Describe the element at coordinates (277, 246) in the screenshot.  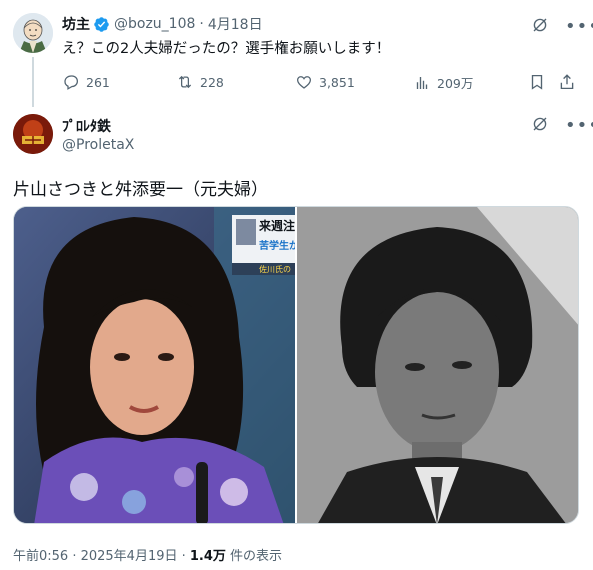
I see `tv-overlay-line2: 苦学生か` at that location.